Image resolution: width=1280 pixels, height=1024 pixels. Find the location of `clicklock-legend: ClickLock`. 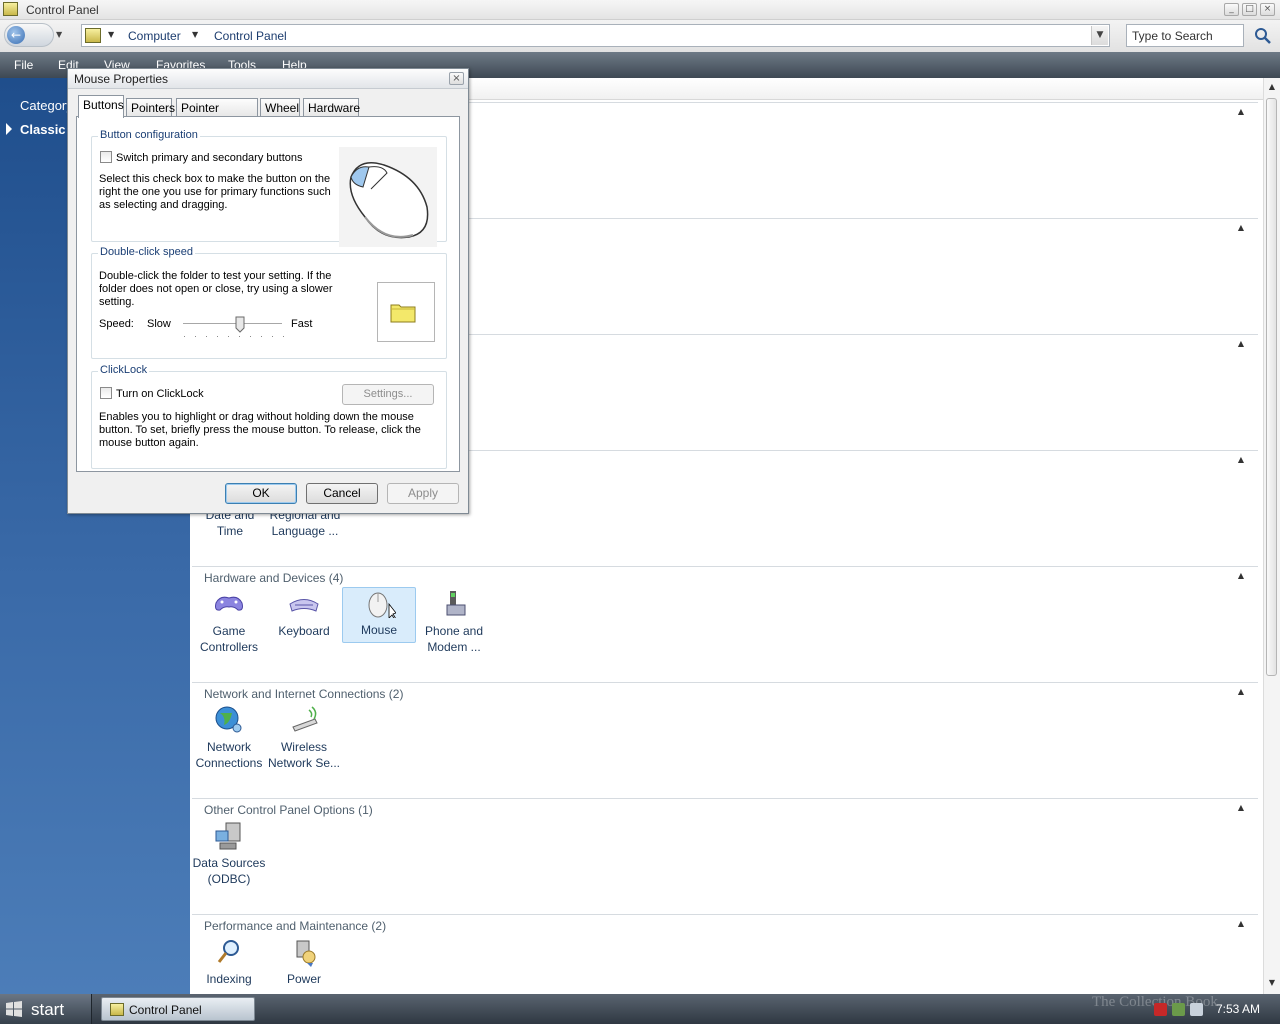

clicklock-legend: ClickLock is located at coordinates (124, 370).